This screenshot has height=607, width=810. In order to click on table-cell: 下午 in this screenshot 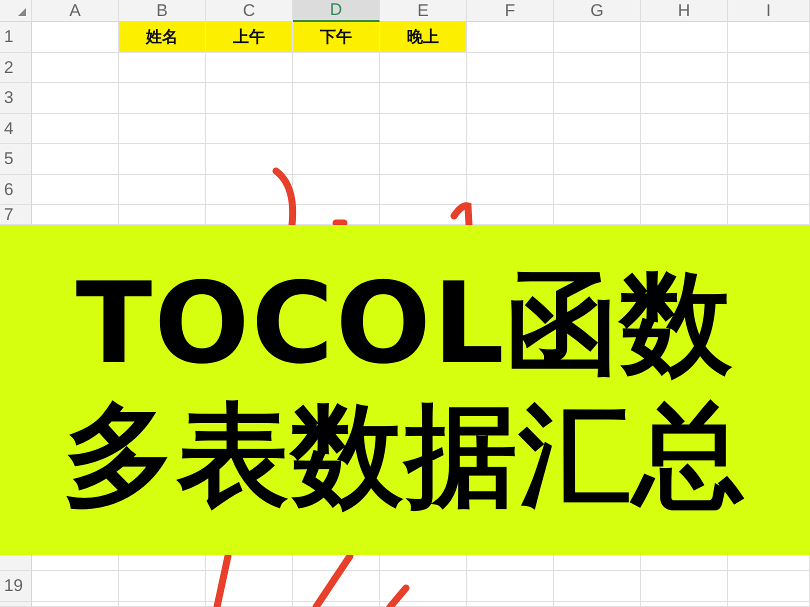, I will do `click(336, 37)`.